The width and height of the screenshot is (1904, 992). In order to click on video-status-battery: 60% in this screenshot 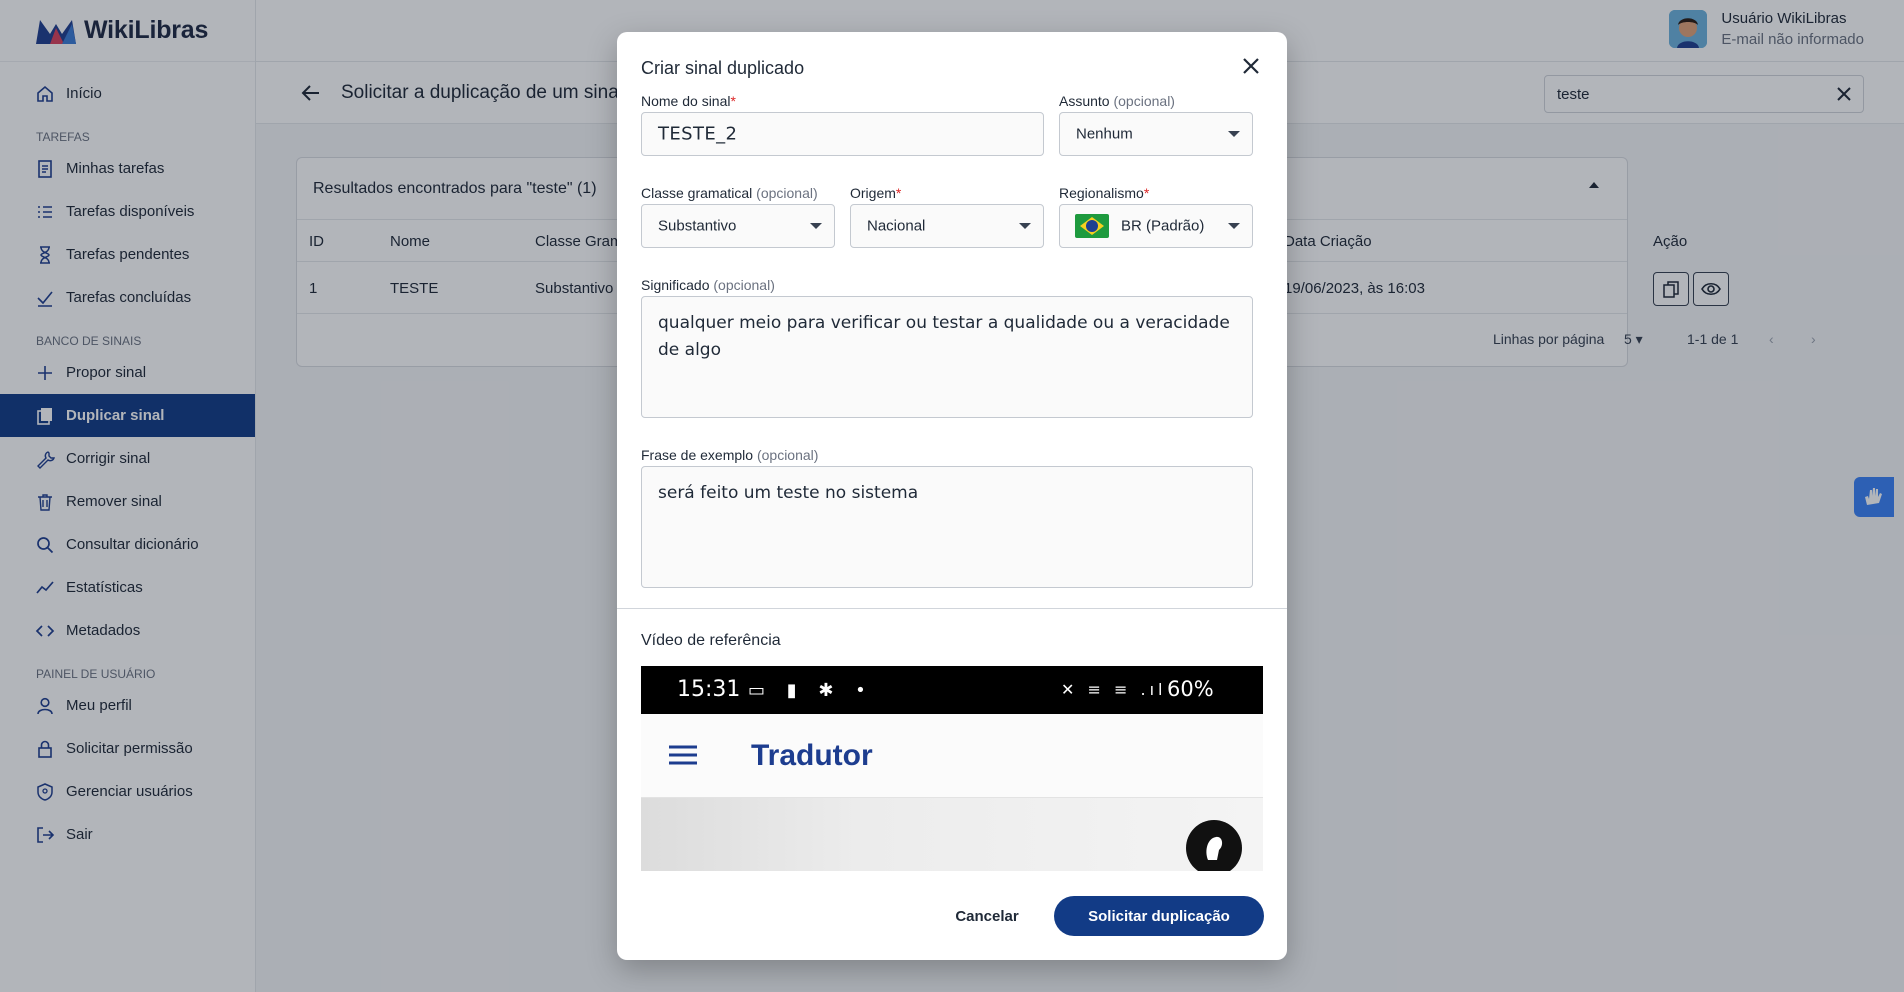, I will do `click(1190, 689)`.